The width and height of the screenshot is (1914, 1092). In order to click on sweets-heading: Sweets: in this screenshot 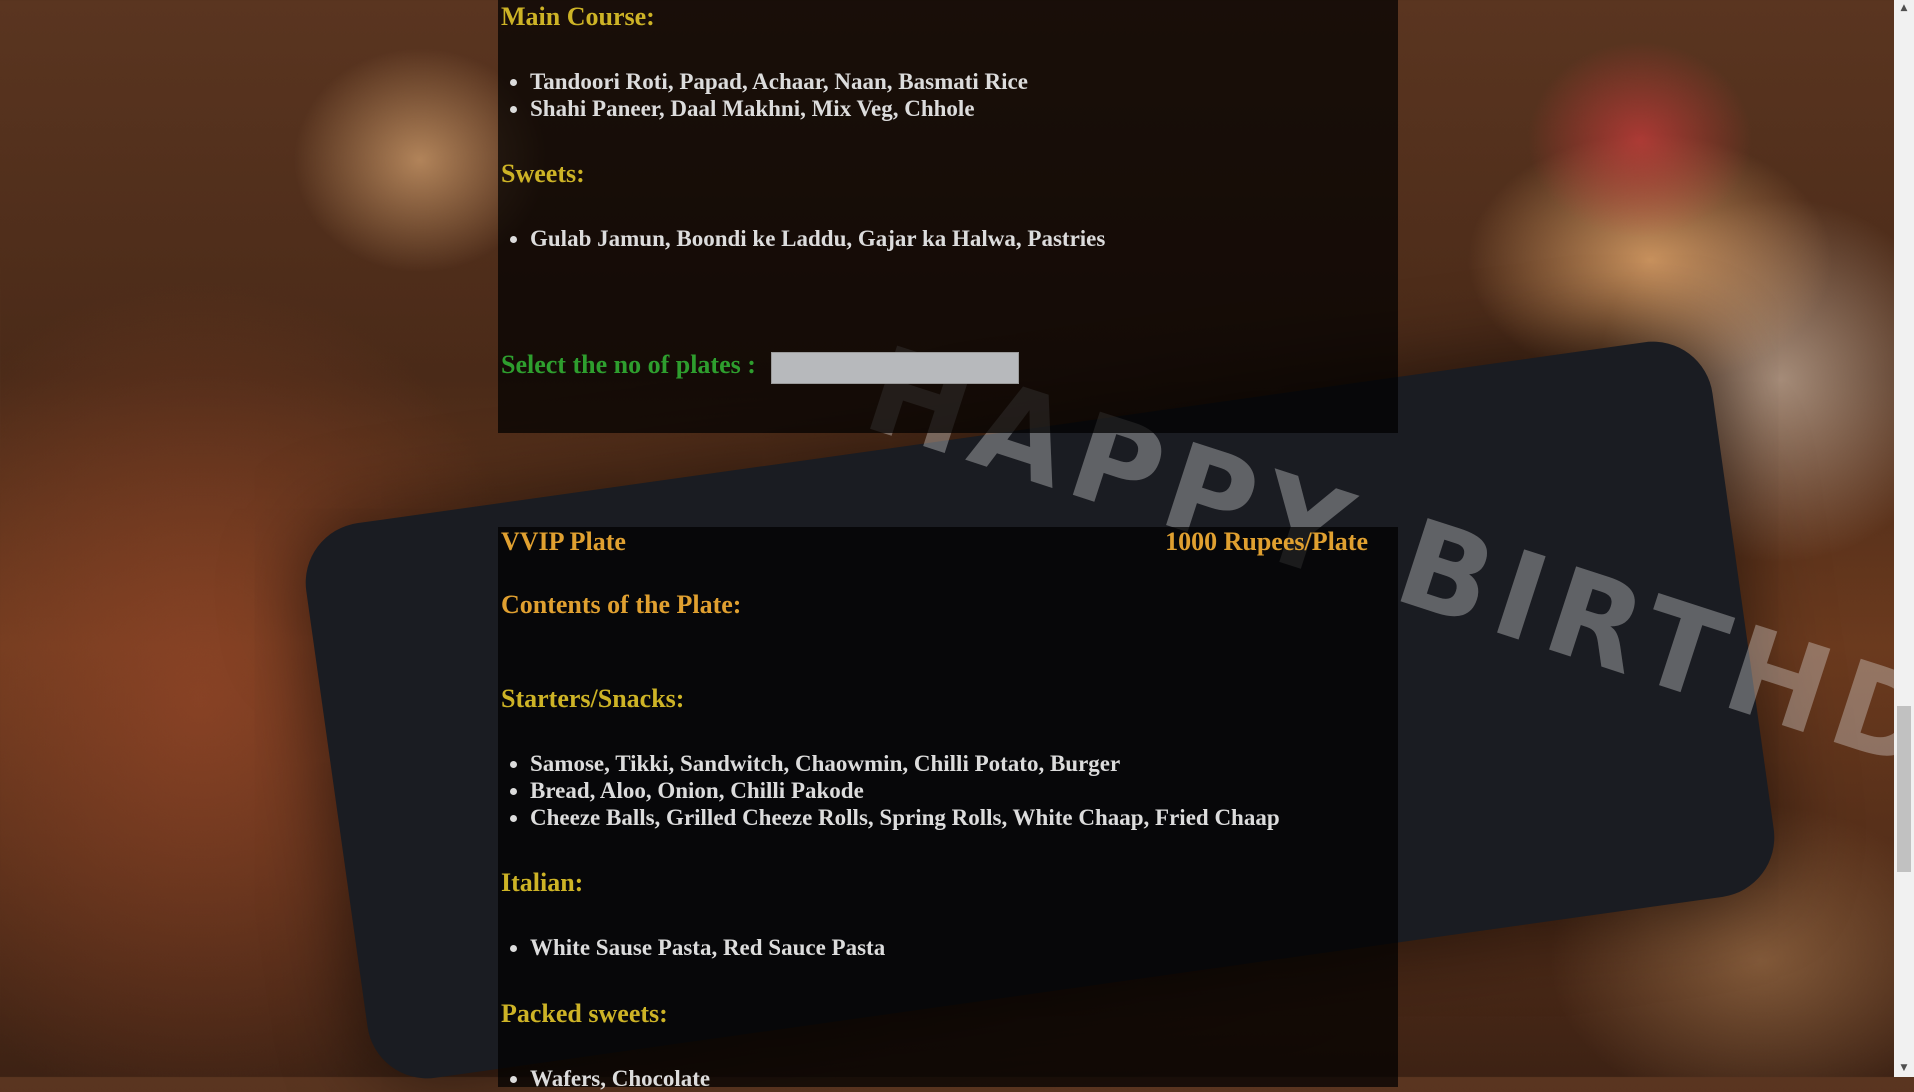, I will do `click(543, 173)`.